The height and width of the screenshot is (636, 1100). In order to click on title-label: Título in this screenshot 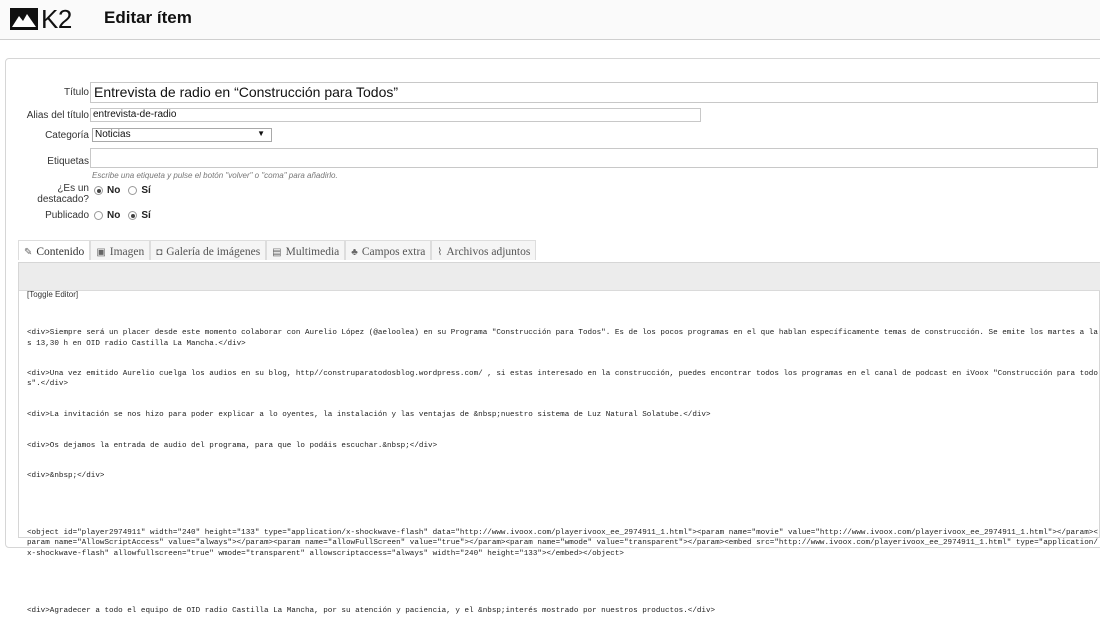, I will do `click(76, 92)`.